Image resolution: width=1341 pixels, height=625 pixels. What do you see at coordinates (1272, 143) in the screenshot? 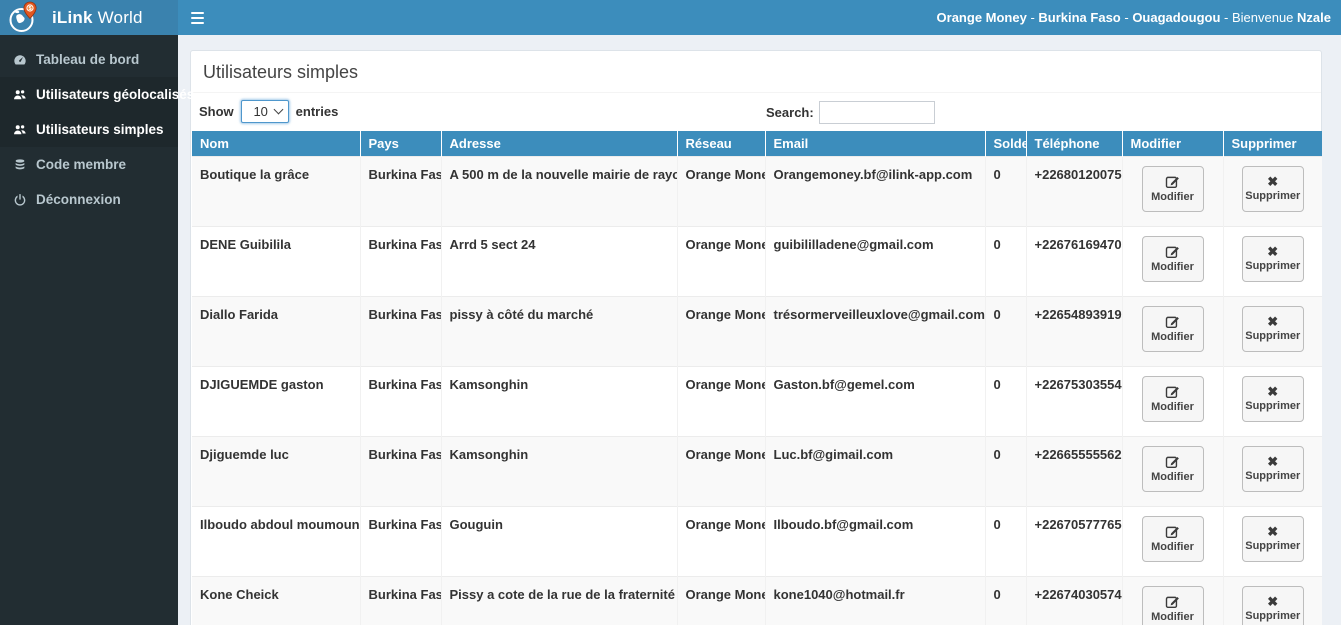
I see `header-supprimer: Supprimer` at bounding box center [1272, 143].